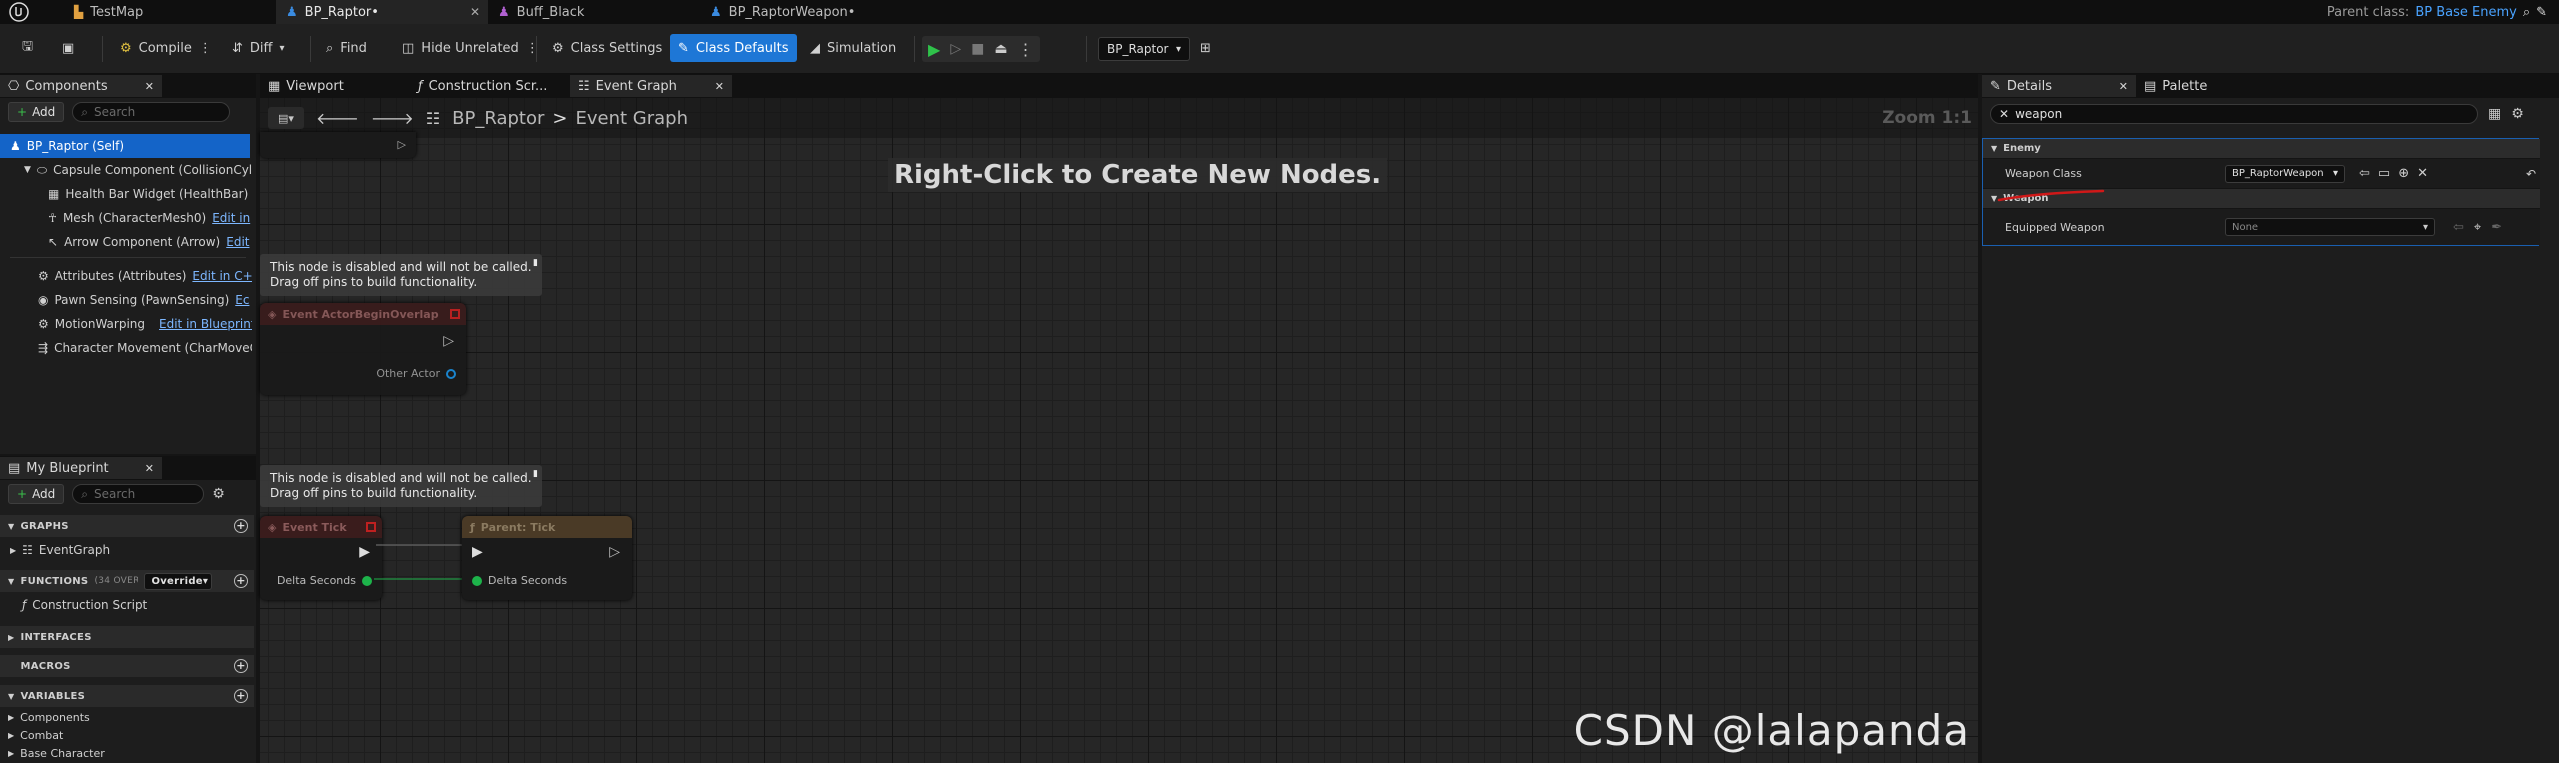 The height and width of the screenshot is (763, 2559). Describe the element at coordinates (127, 717) in the screenshot. I see `variable-group-components: ▶ Components` at that location.